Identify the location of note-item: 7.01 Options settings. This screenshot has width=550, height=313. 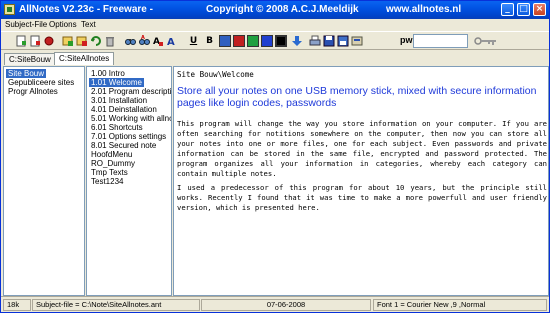
(128, 136).